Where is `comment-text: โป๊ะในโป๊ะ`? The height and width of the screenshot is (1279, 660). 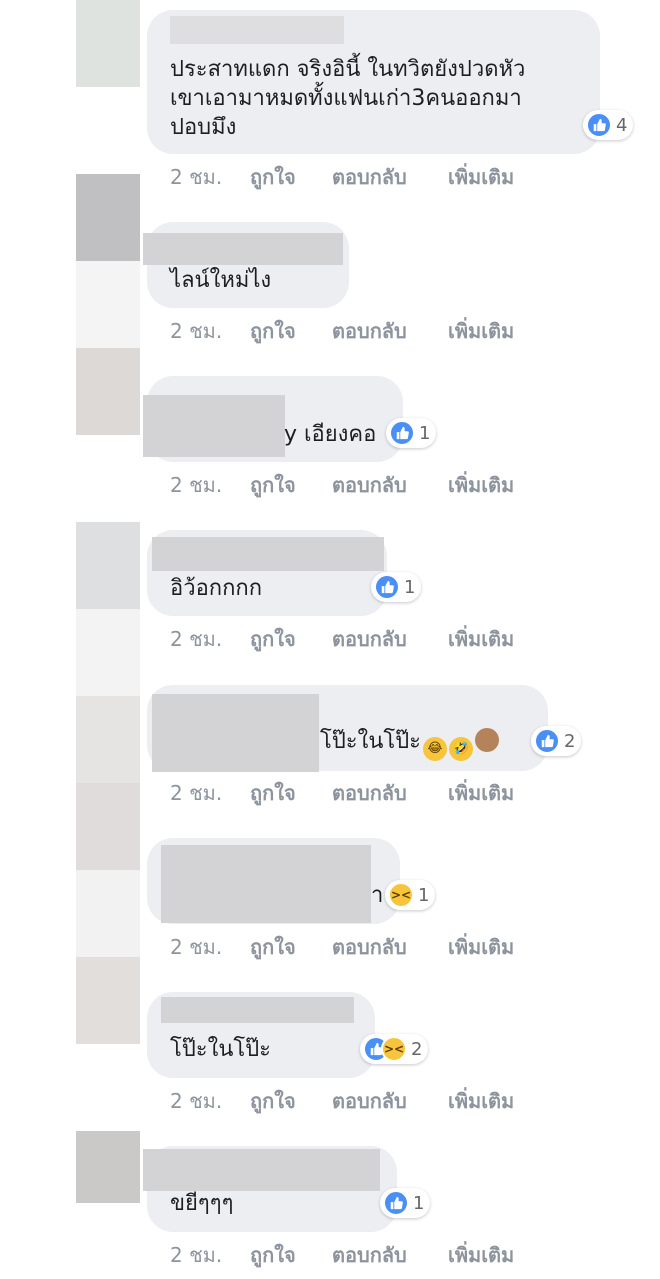 comment-text: โป๊ะในโป๊ะ is located at coordinates (370, 741).